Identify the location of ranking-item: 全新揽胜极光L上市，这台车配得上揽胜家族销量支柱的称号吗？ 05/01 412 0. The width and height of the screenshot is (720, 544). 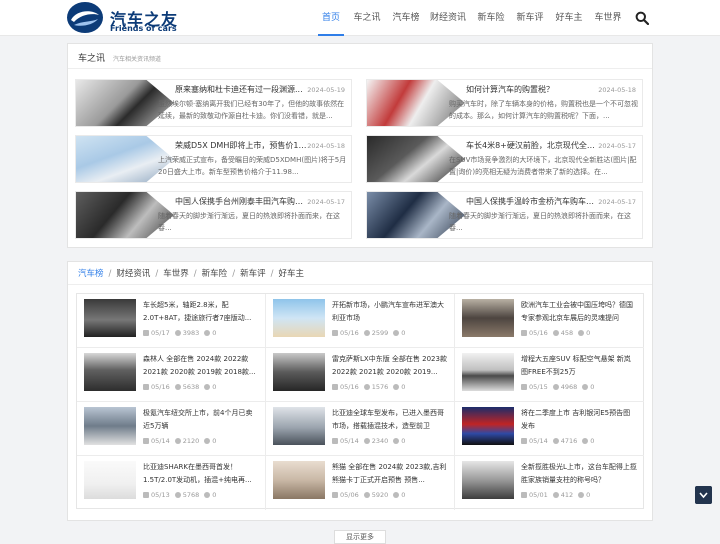
(549, 483).